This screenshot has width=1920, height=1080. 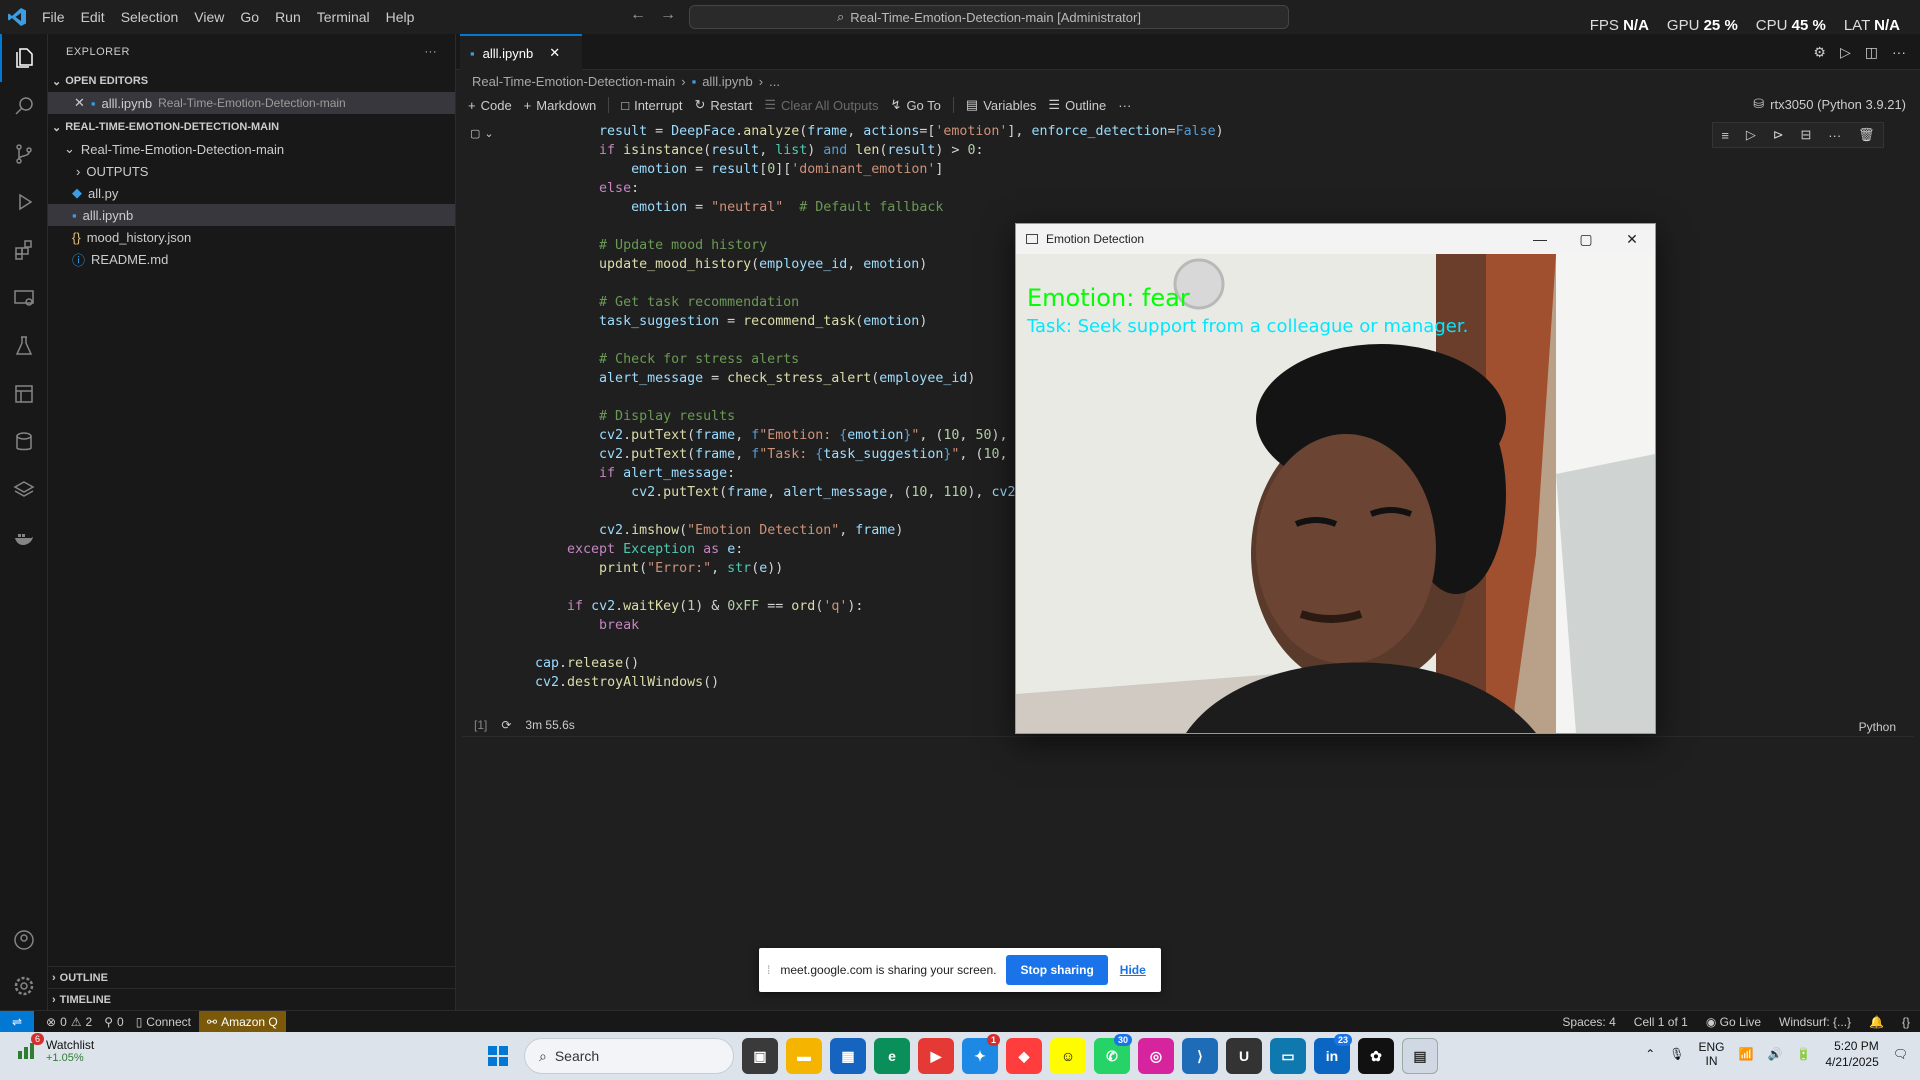 What do you see at coordinates (1244, 1056) in the screenshot?
I see `unigram-icon: U` at bounding box center [1244, 1056].